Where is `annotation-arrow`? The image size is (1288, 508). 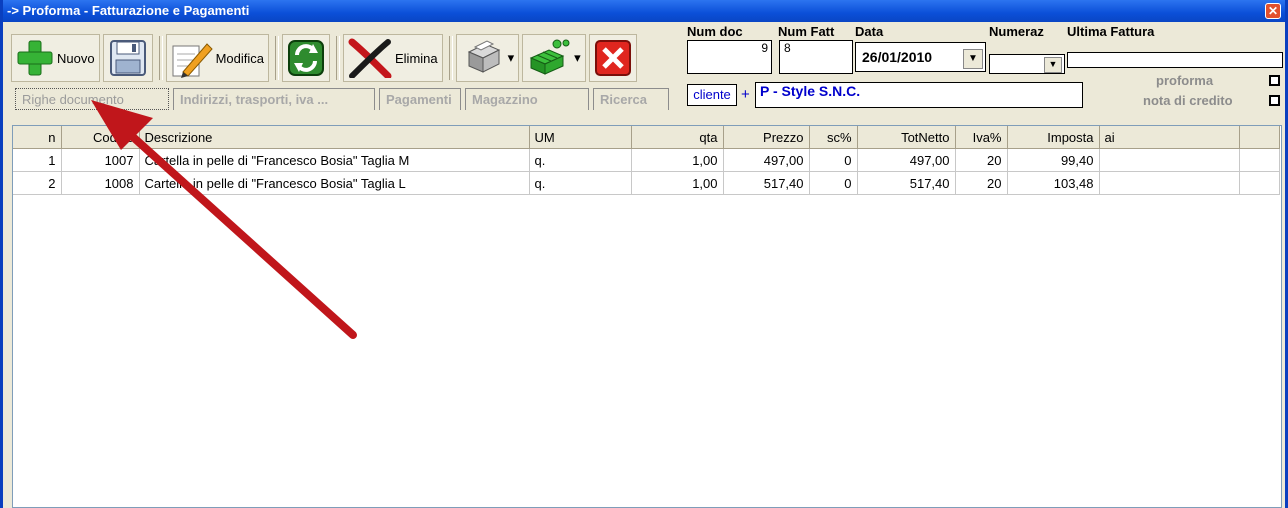 annotation-arrow is located at coordinates (224, 219).